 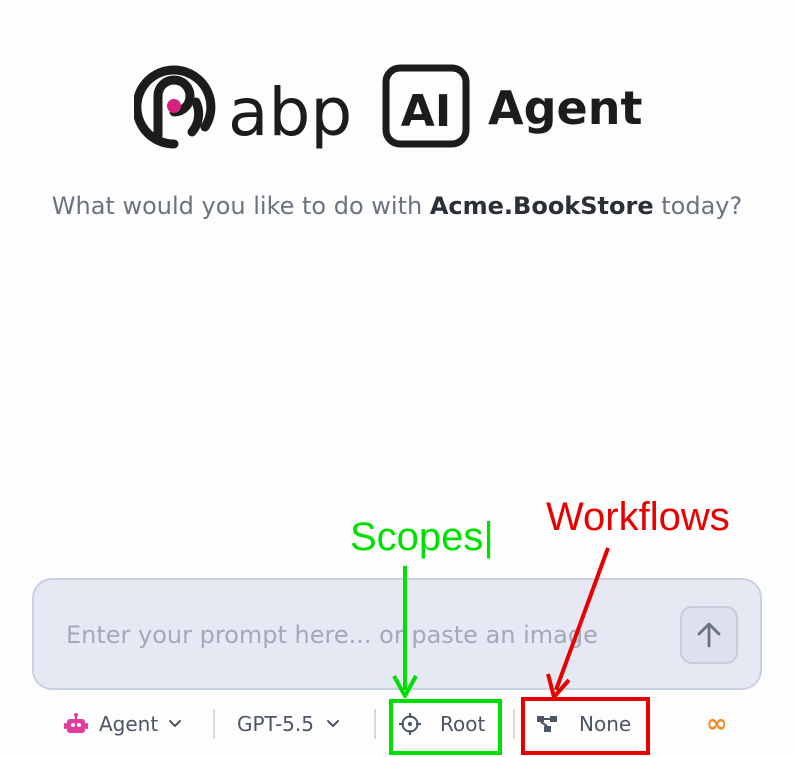 I want to click on subtitle-prefix: What would you like to do with, so click(x=240, y=206).